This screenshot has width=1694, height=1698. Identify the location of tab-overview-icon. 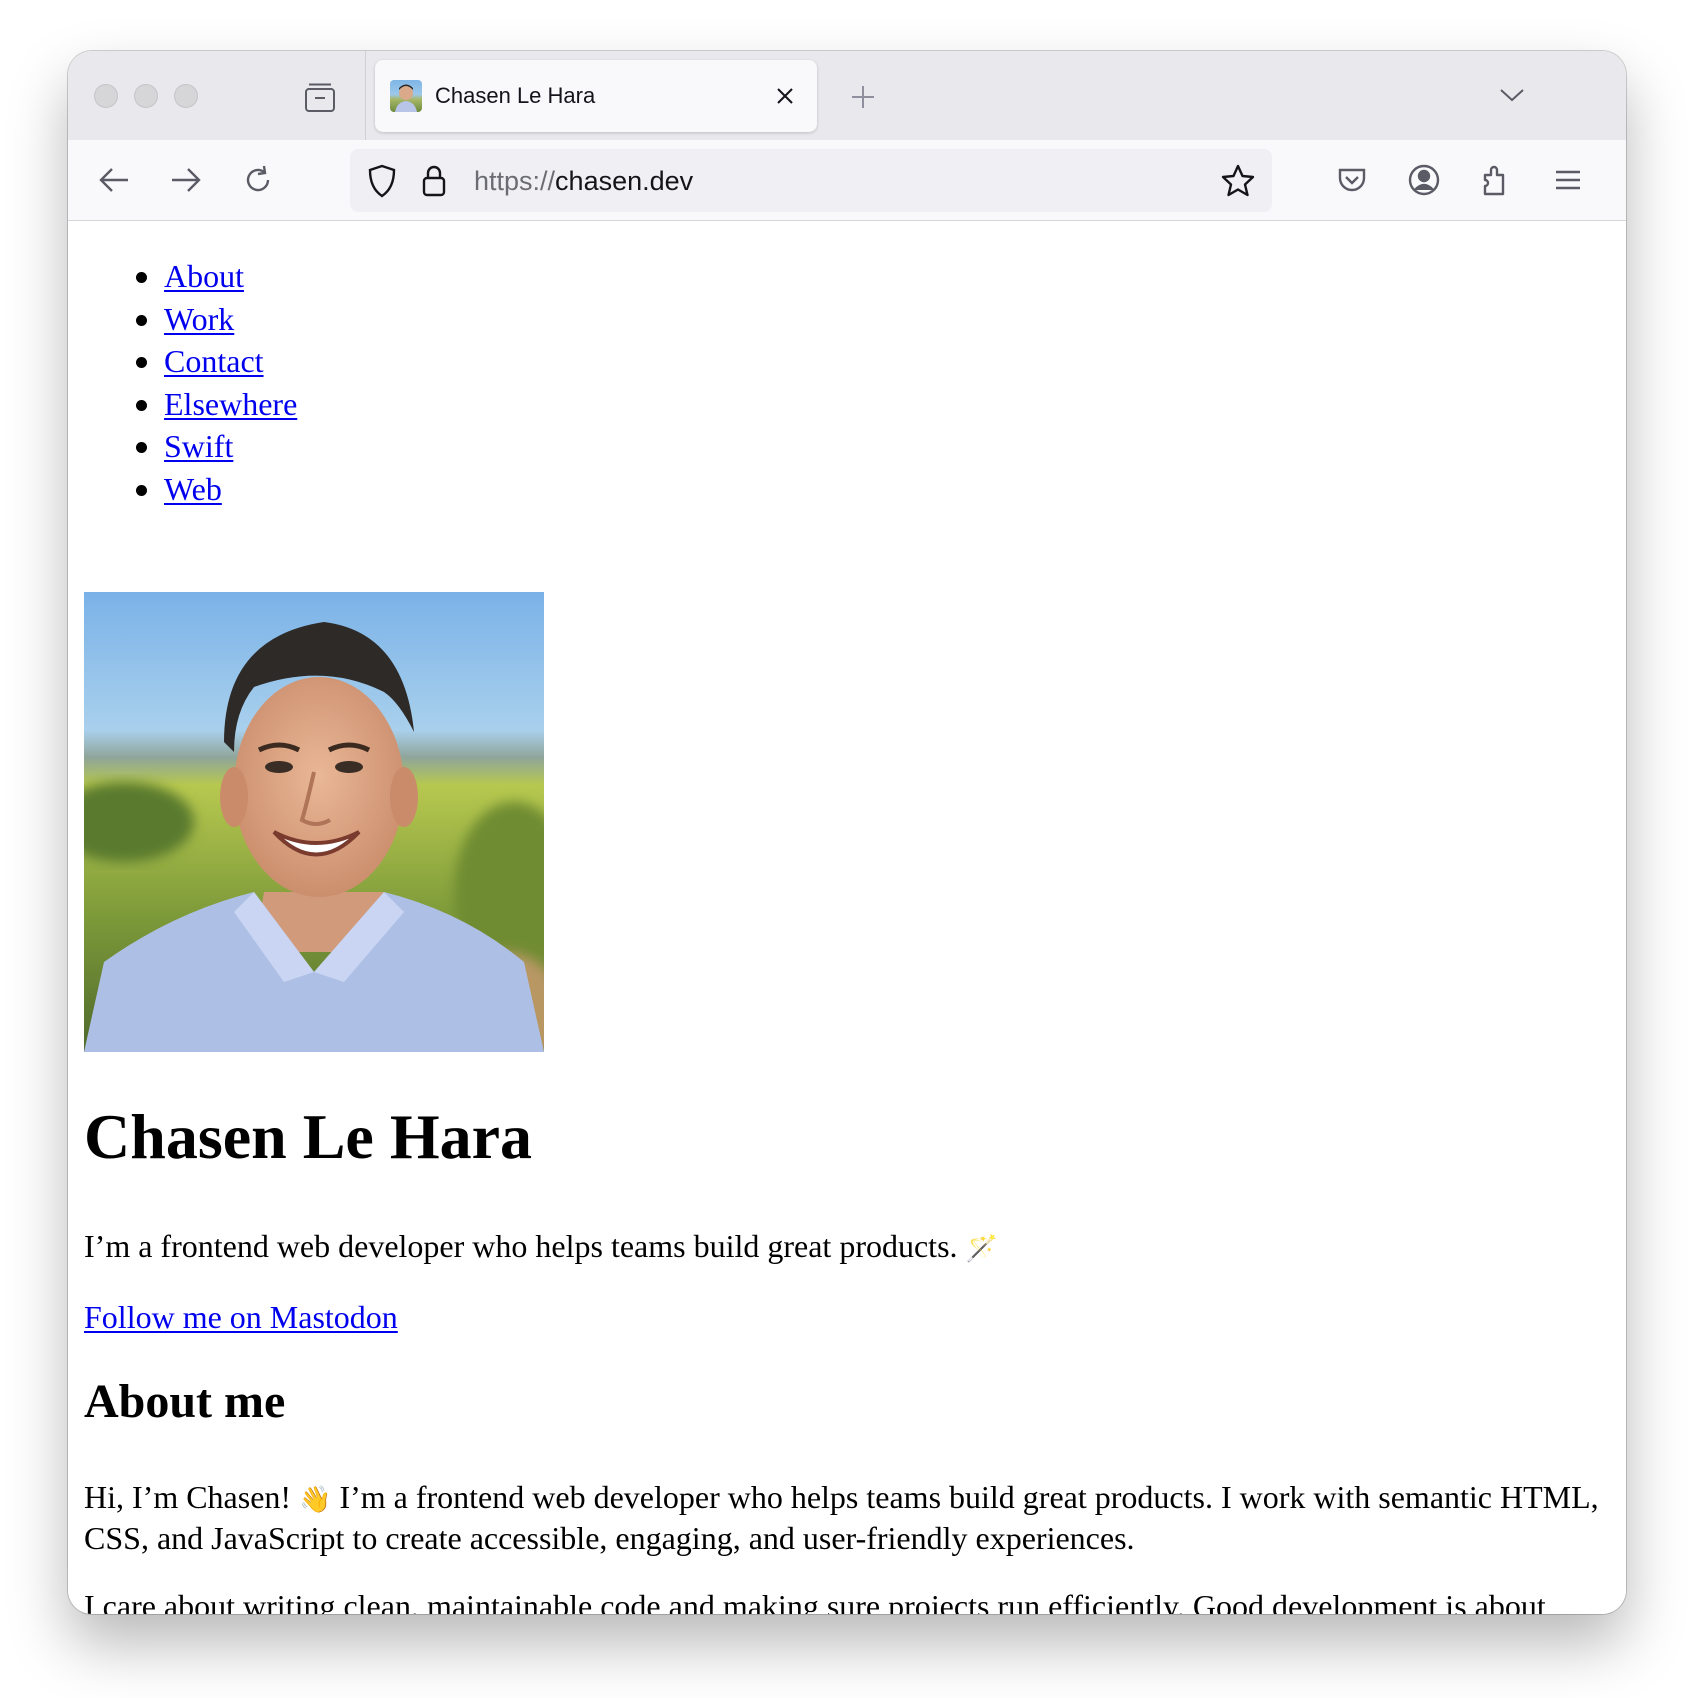
(320, 97).